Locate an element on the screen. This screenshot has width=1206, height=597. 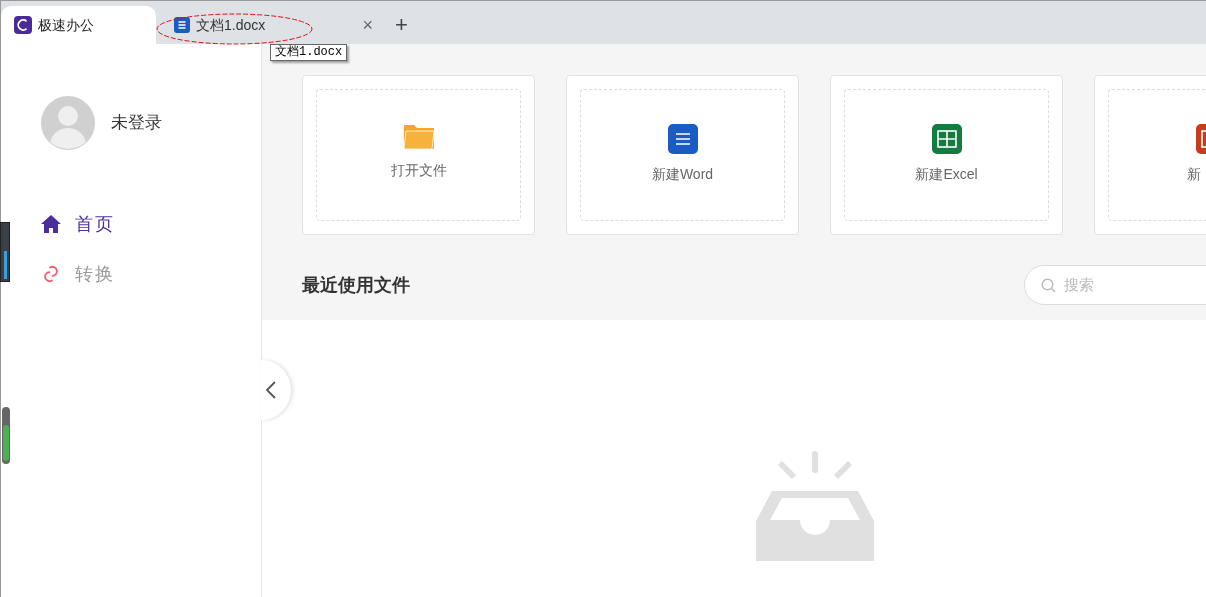
search-input: 搜索 is located at coordinates (1135, 285).